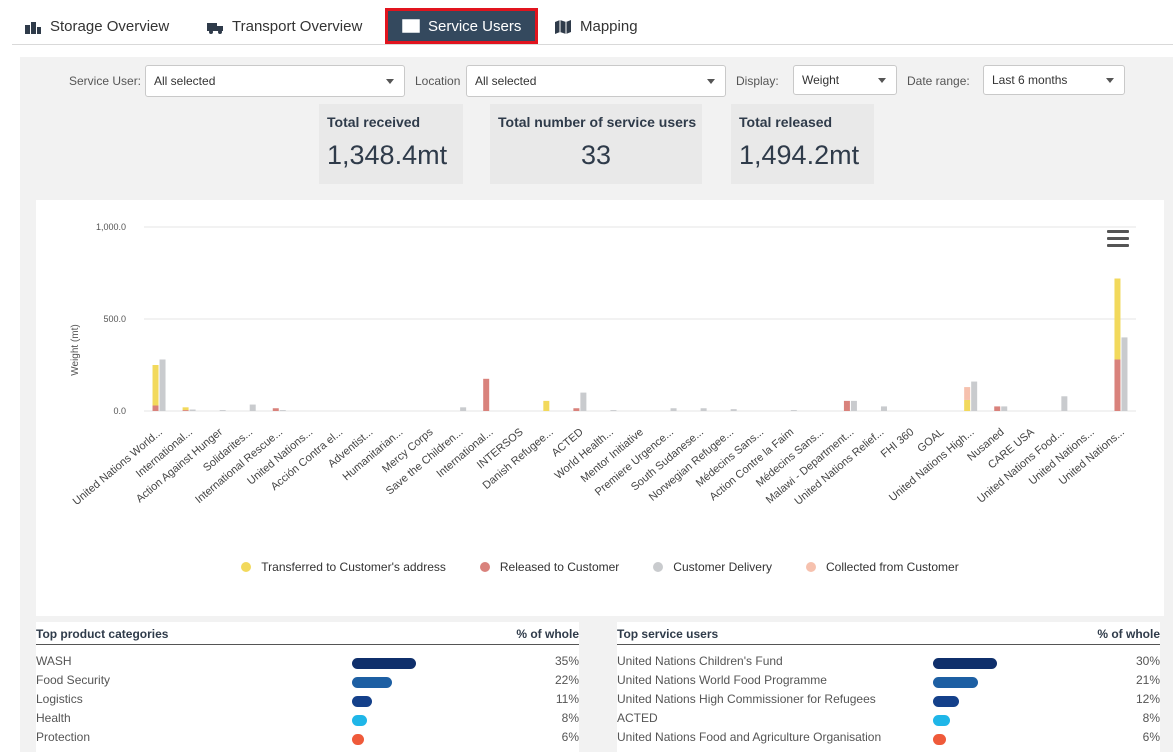 The width and height of the screenshot is (1173, 752). I want to click on row-label: Health, so click(53, 718).